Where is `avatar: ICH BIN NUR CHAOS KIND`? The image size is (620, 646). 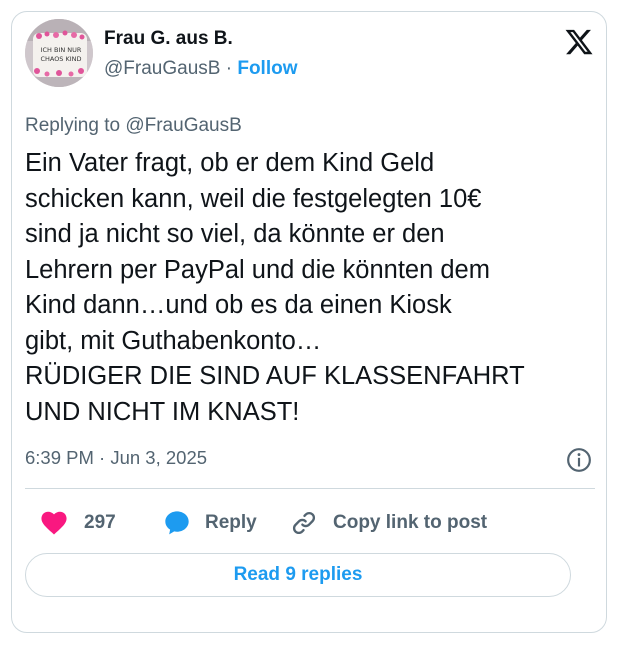
avatar: ICH BIN NUR CHAOS KIND is located at coordinates (59, 53).